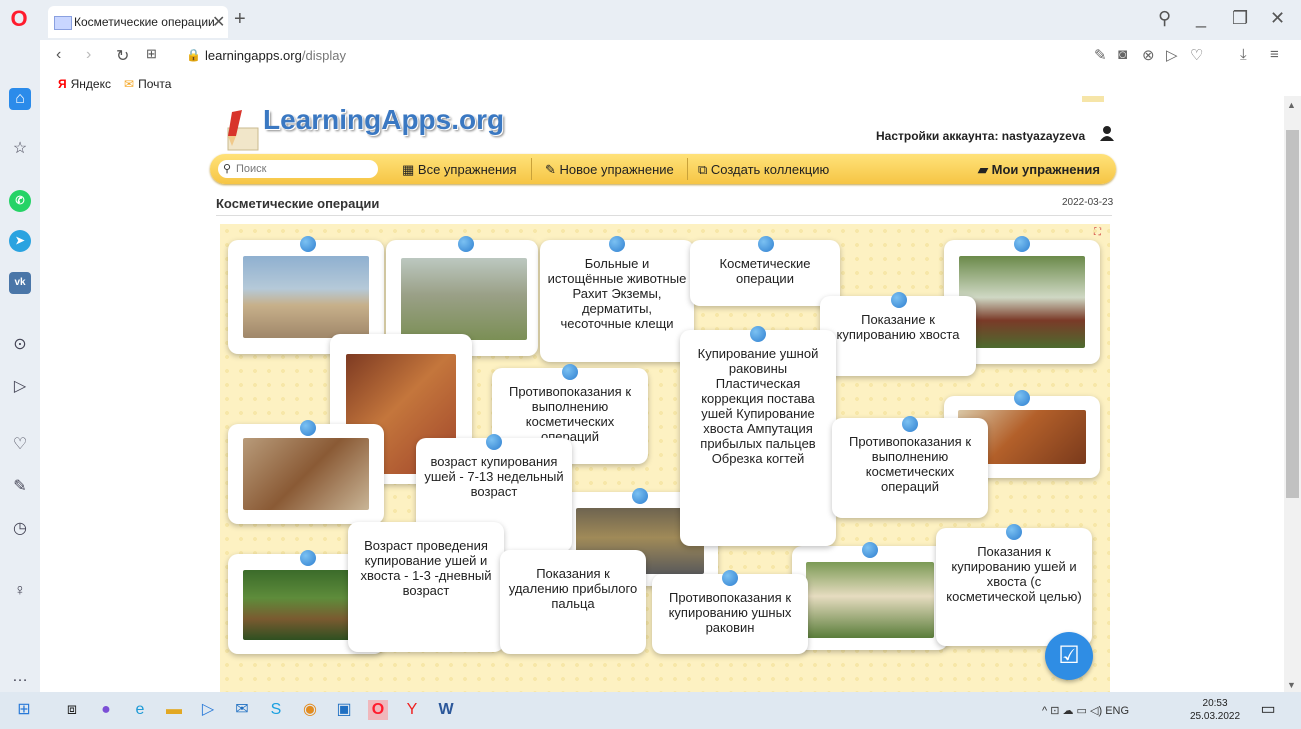 This screenshot has width=1301, height=729. I want to click on new-tab-button: +, so click(240, 19).